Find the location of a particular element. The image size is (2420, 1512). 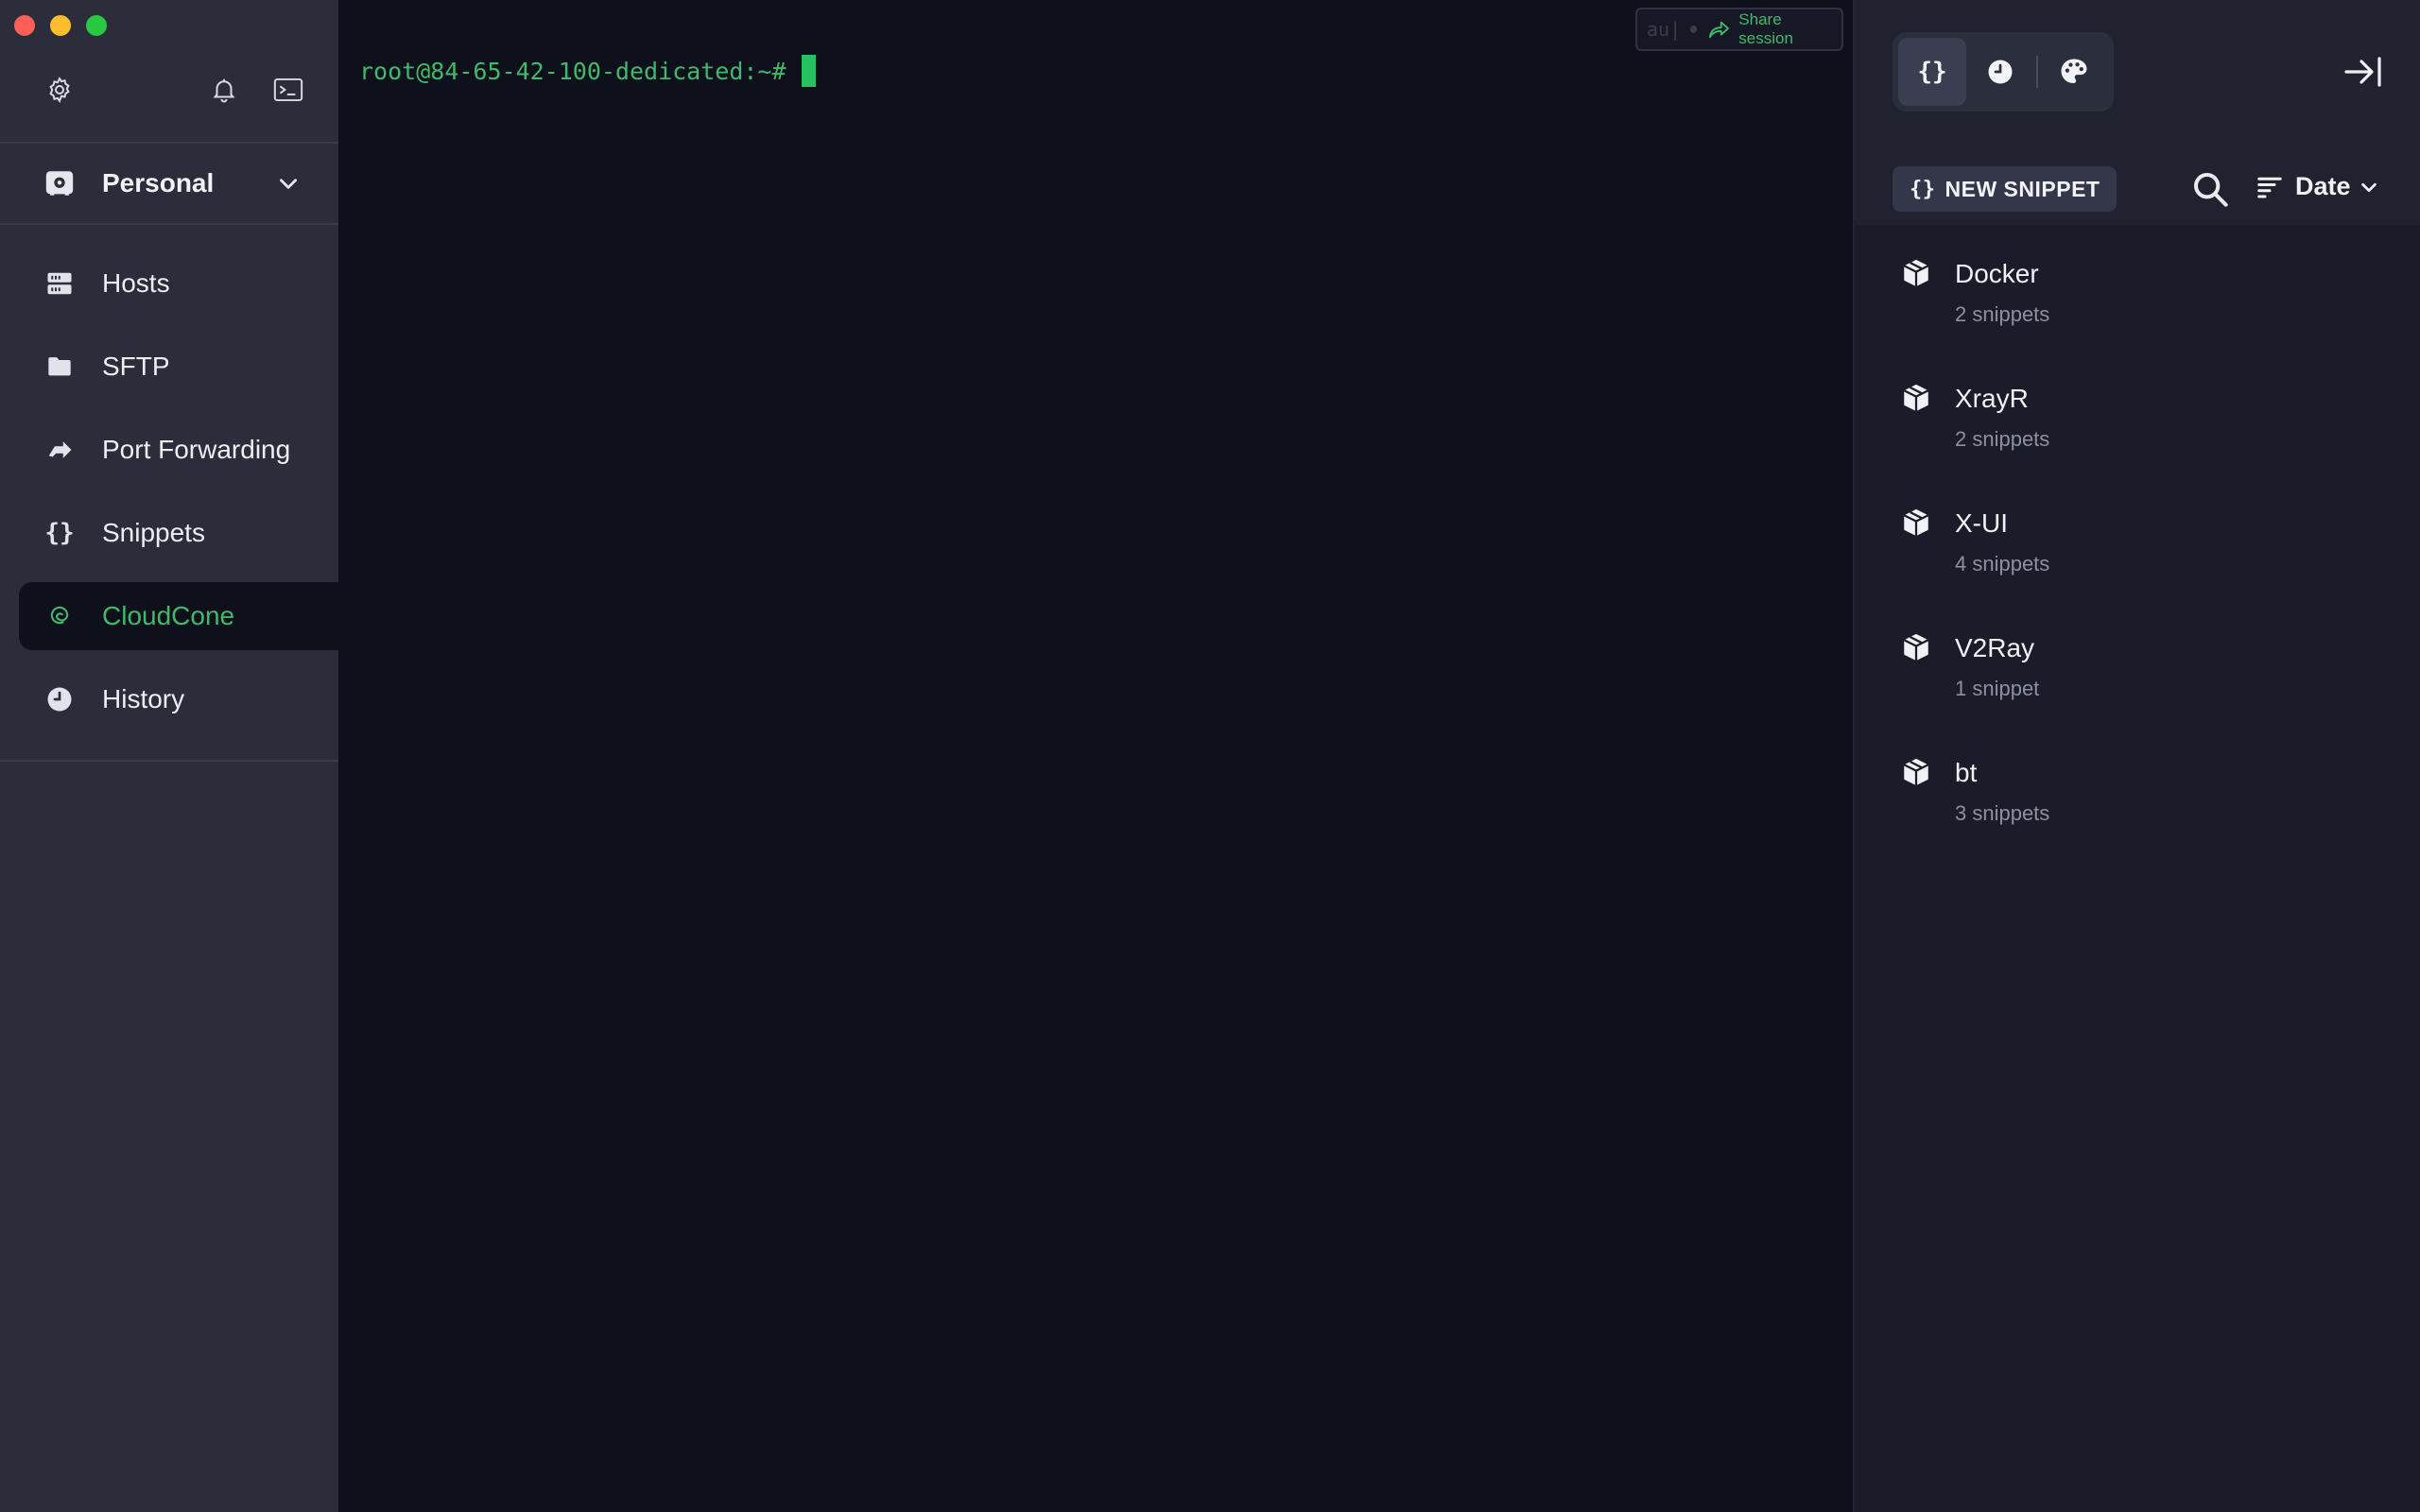

terminal-icon is located at coordinates (288, 90).